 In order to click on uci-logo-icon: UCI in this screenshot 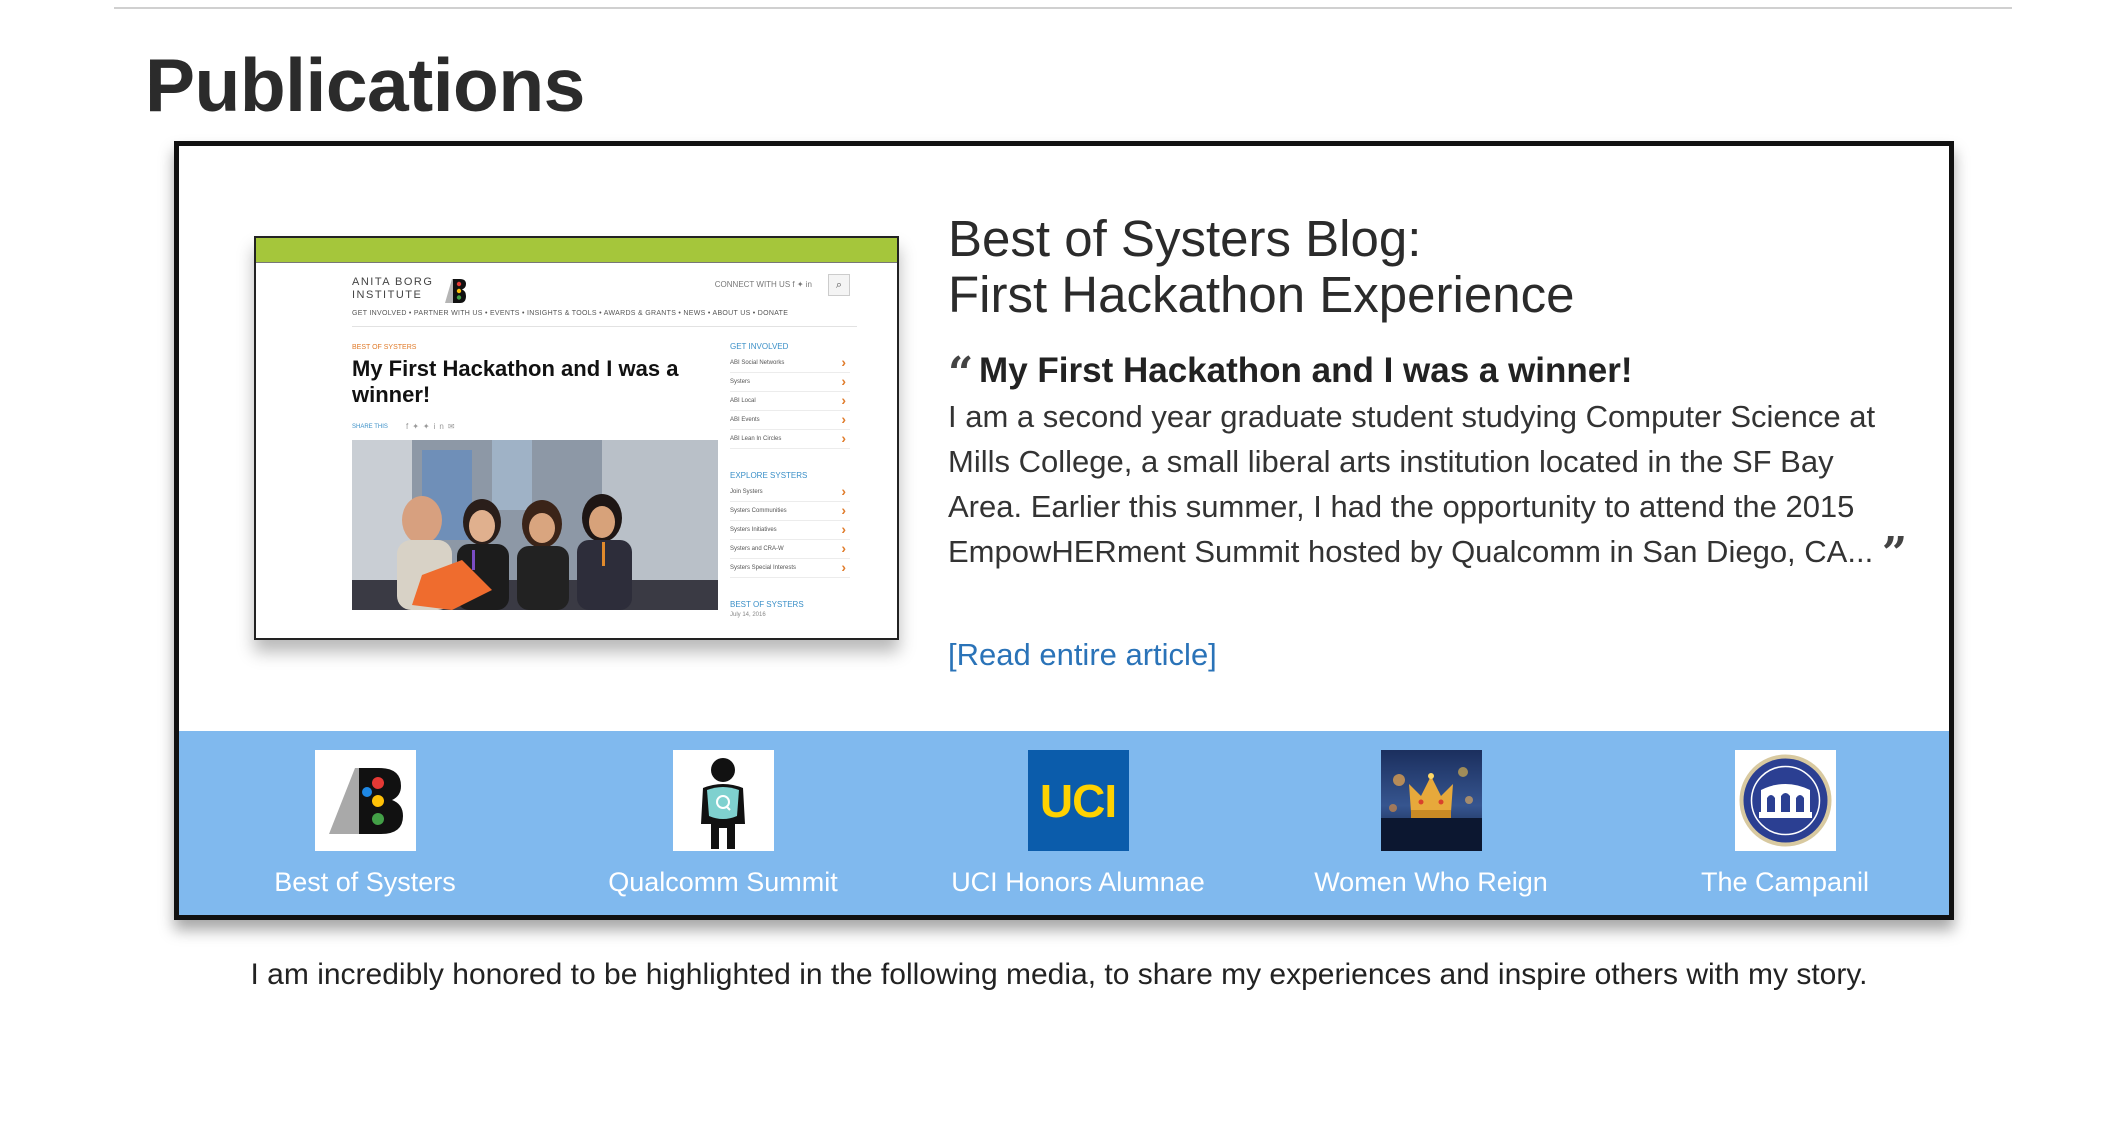, I will do `click(1078, 800)`.